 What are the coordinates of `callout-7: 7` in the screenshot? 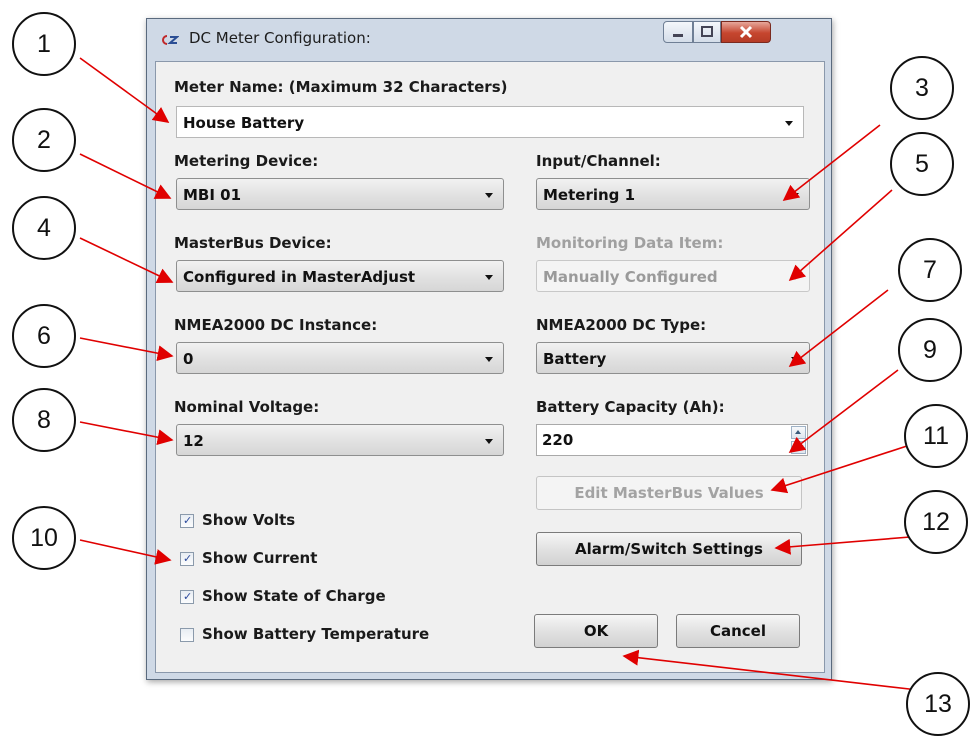 It's located at (930, 270).